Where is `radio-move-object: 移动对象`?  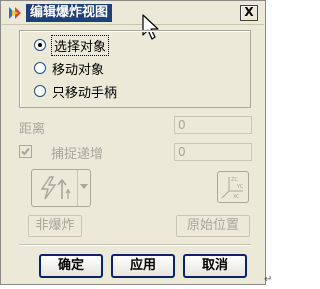
radio-move-object: 移动对象 is located at coordinates (69, 68).